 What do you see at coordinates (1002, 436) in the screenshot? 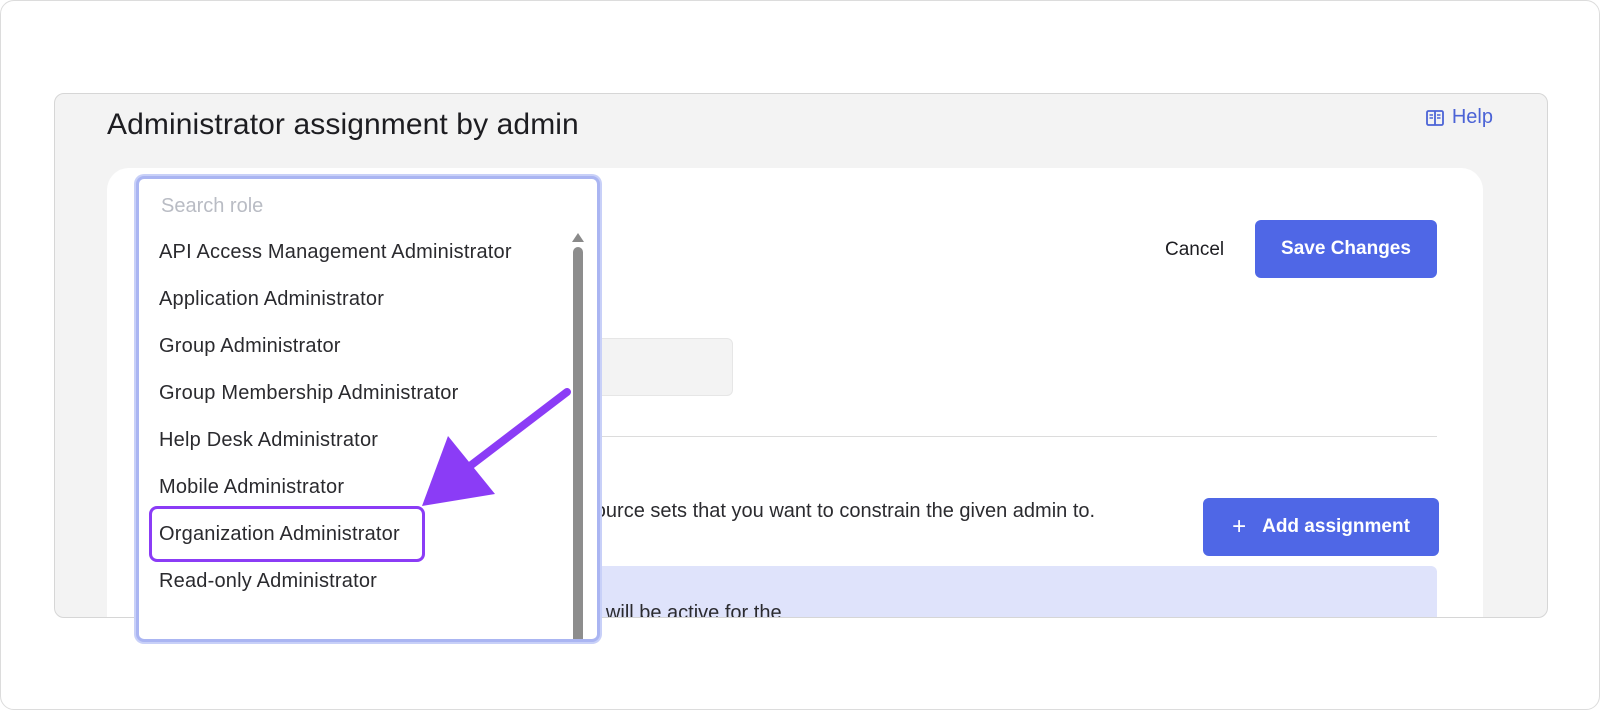
I see `section-divider` at bounding box center [1002, 436].